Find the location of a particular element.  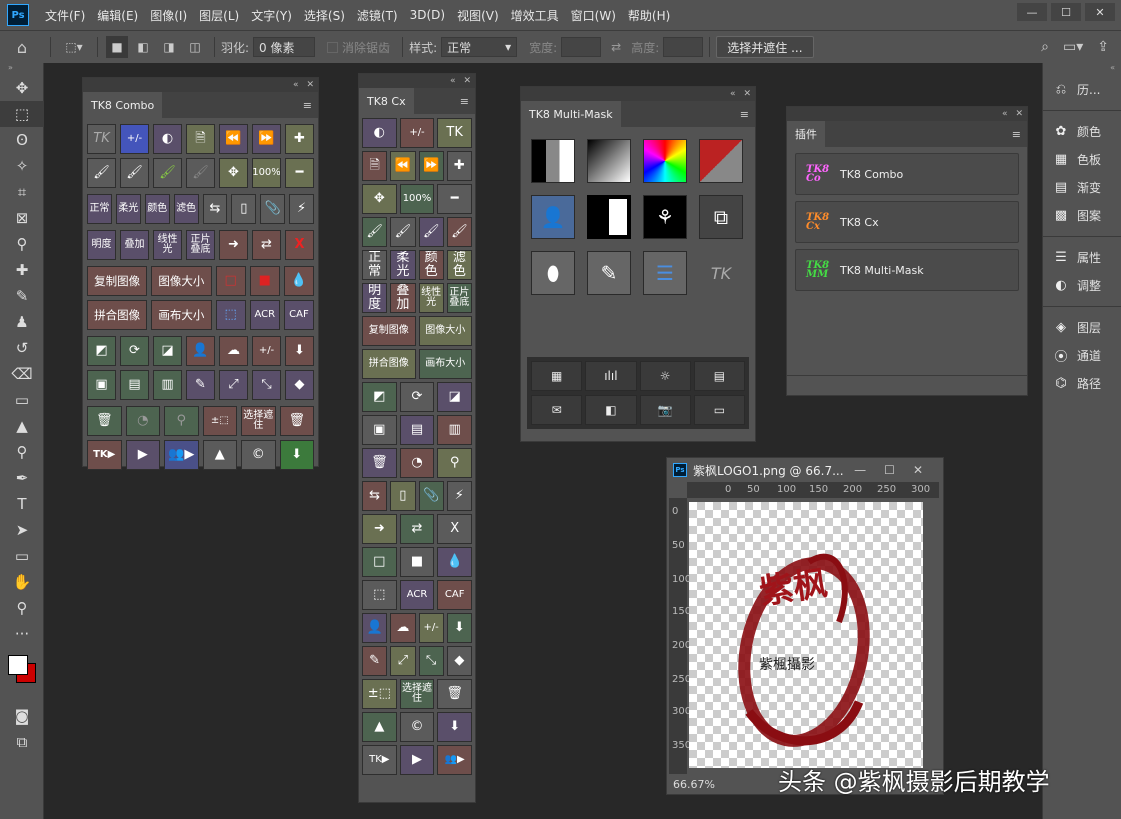

tab-plugins: 插件 is located at coordinates (806, 134).